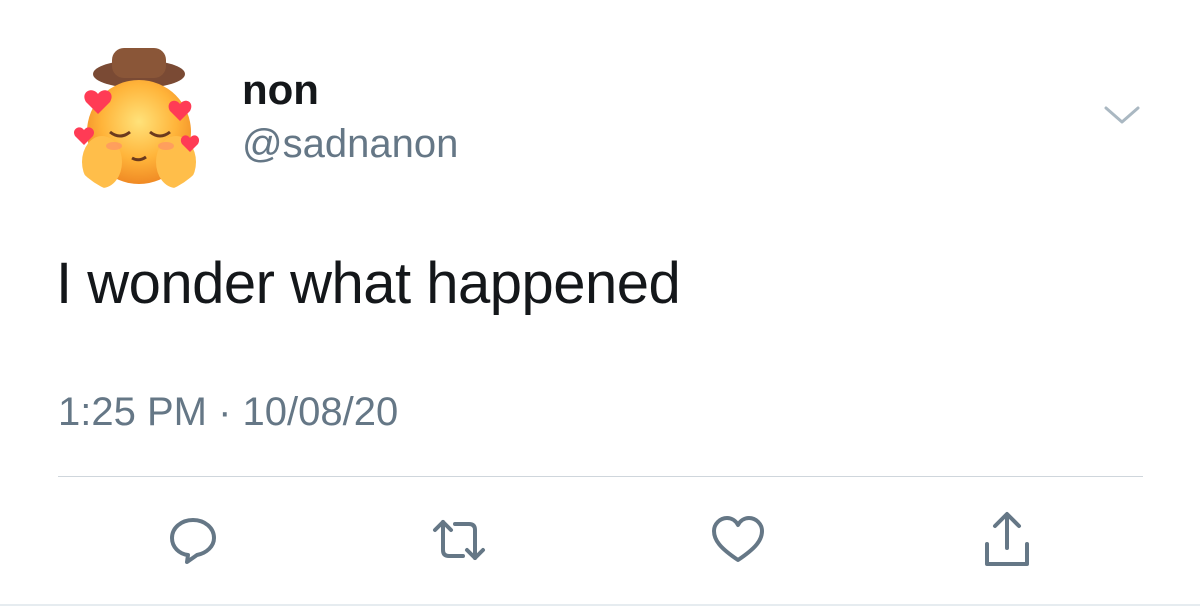 This screenshot has height=606, width=1200. What do you see at coordinates (350, 144) in the screenshot?
I see `user-handle: @sadnanon` at bounding box center [350, 144].